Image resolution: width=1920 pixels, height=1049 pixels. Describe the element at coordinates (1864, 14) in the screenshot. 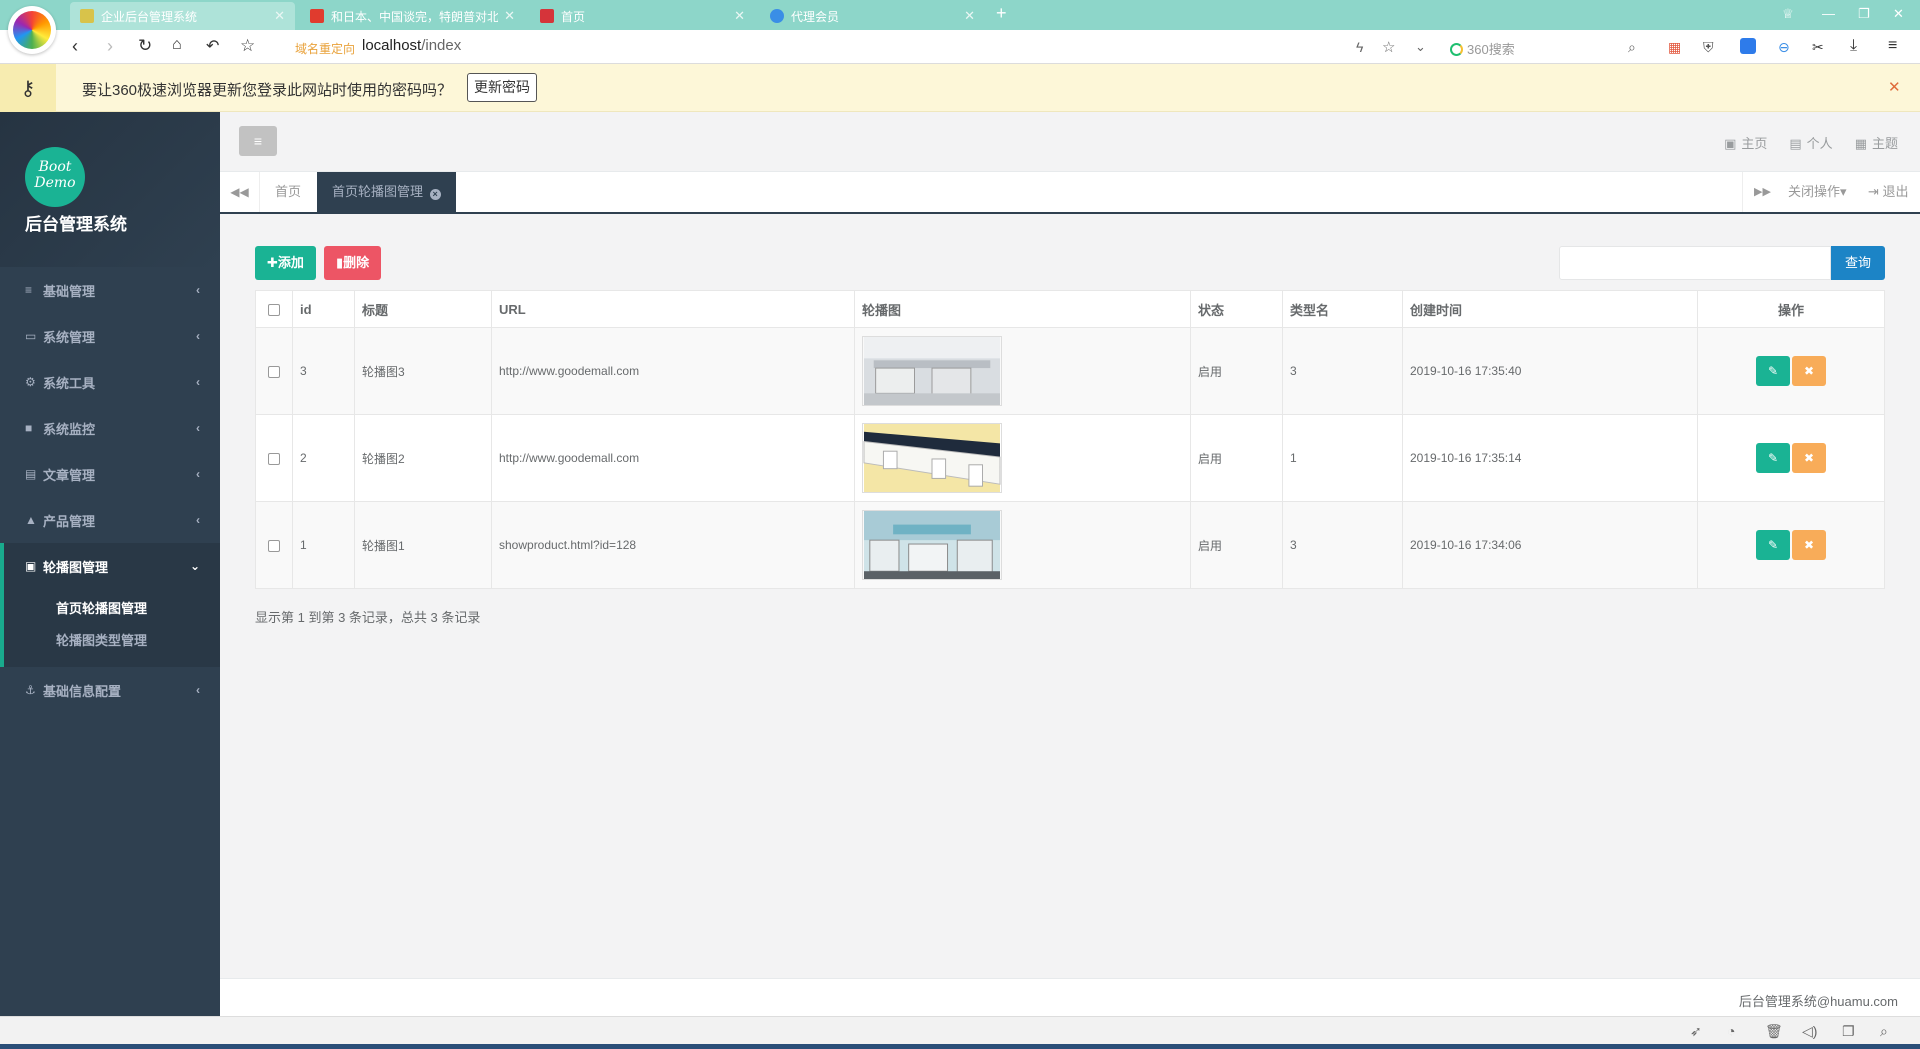

I see `restore-icon: ❐` at that location.